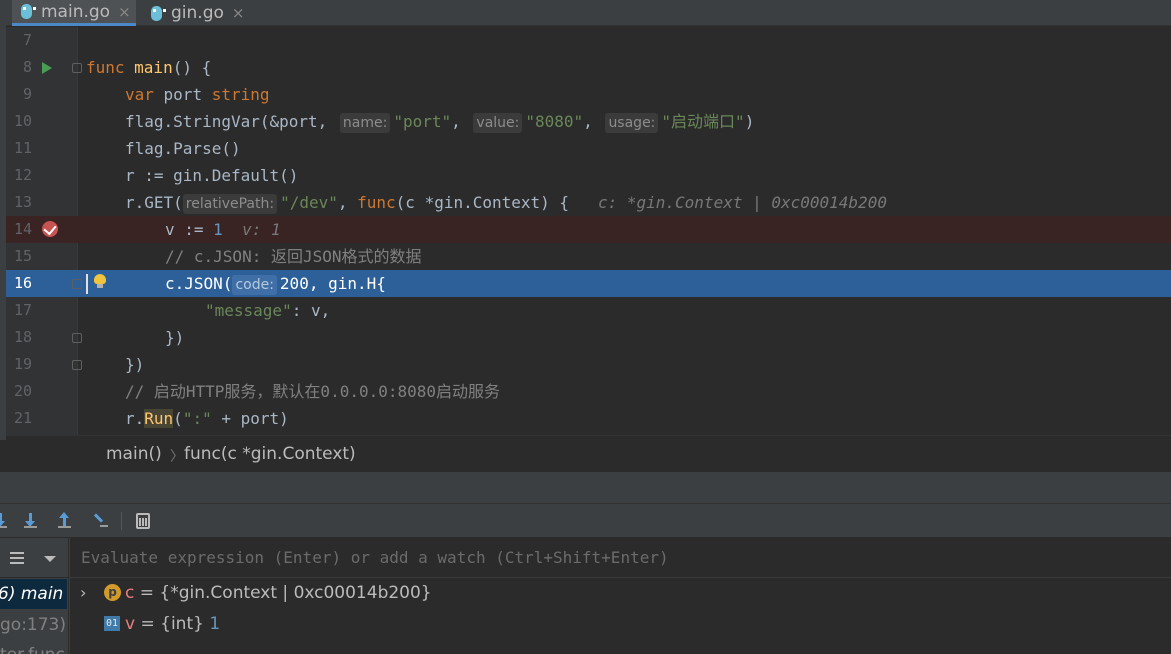 The height and width of the screenshot is (654, 1171). What do you see at coordinates (3, 220) in the screenshot?
I see `left-tool-strip` at bounding box center [3, 220].